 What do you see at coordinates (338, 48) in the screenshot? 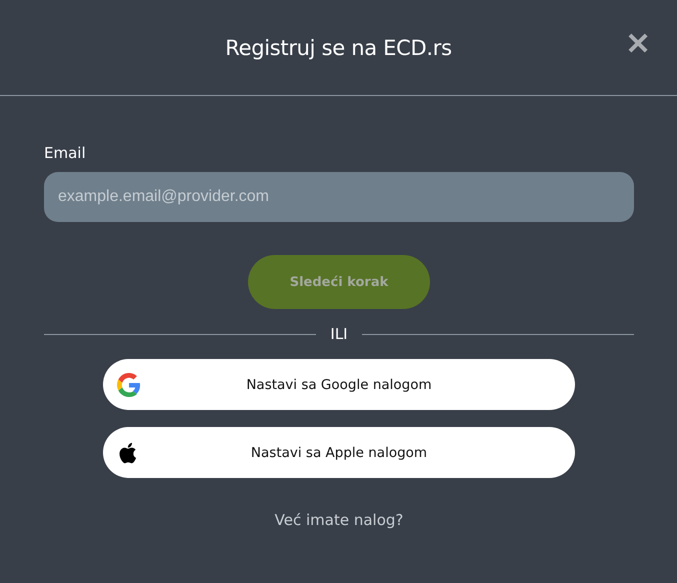
I see `dialog-title: Registruj se na ECD.rs` at bounding box center [338, 48].